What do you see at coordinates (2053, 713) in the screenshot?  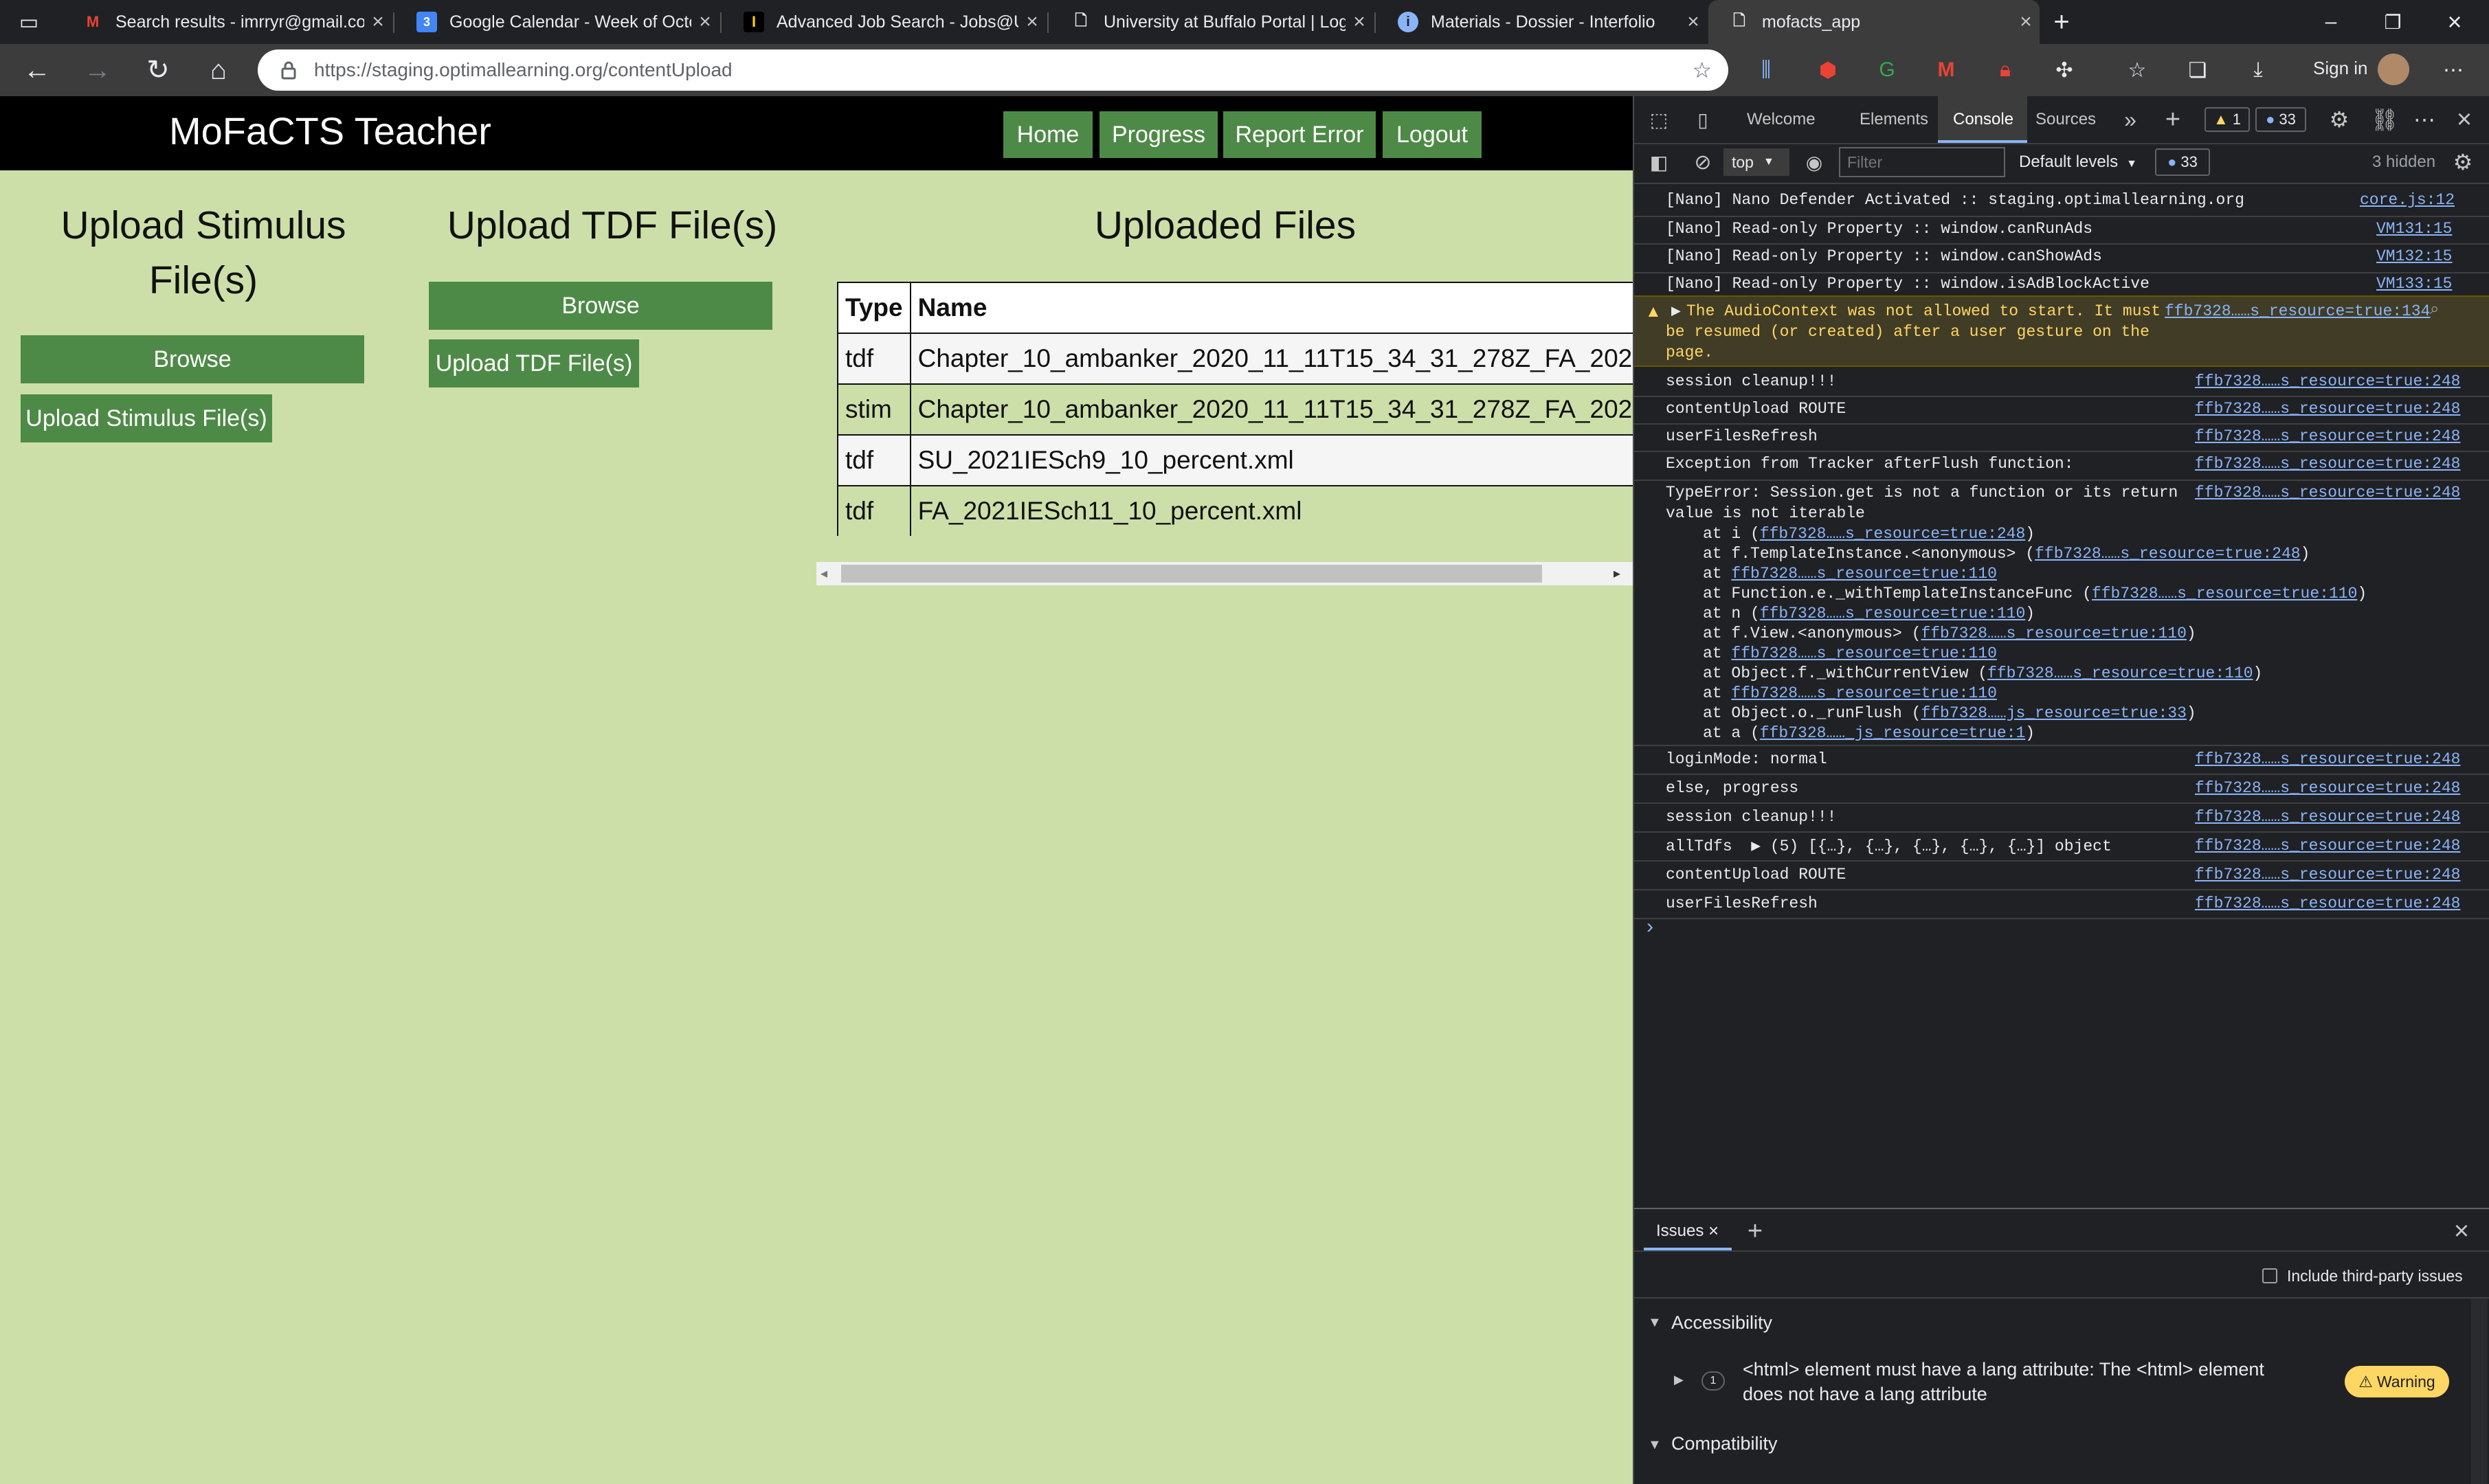 I see `source-link: ffb7328……js_resource=true:33` at bounding box center [2053, 713].